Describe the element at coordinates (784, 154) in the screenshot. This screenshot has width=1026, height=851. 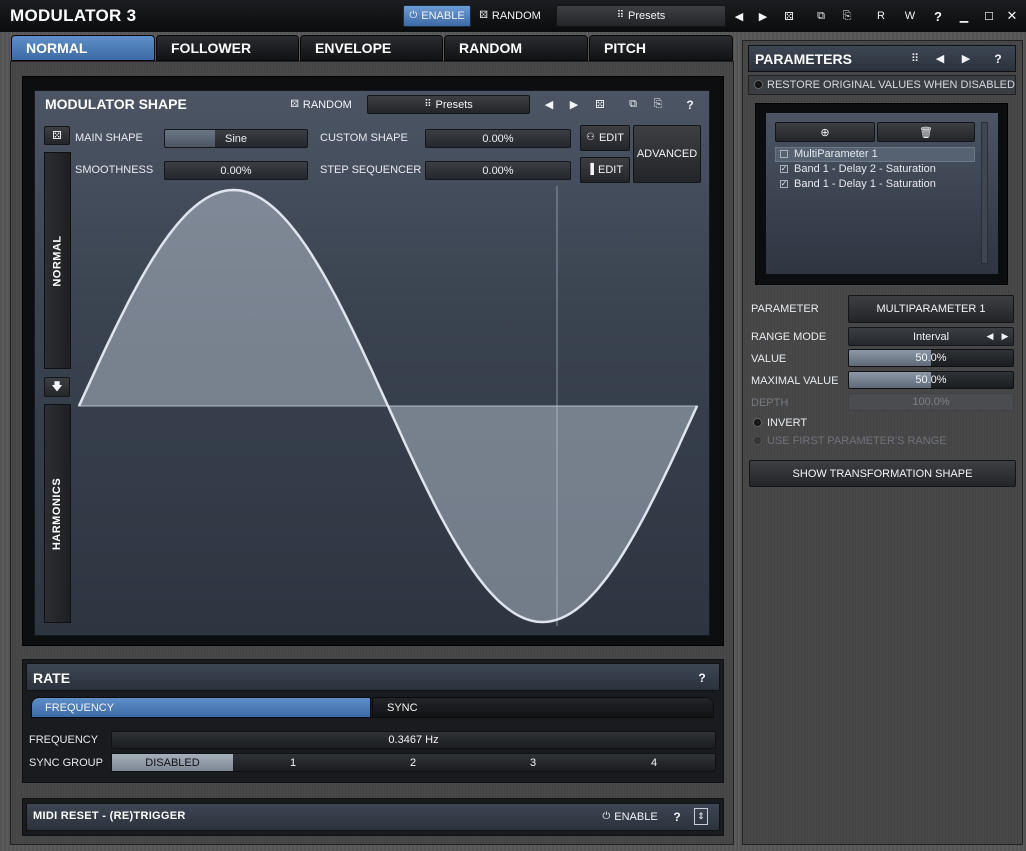
I see `checkbox` at that location.